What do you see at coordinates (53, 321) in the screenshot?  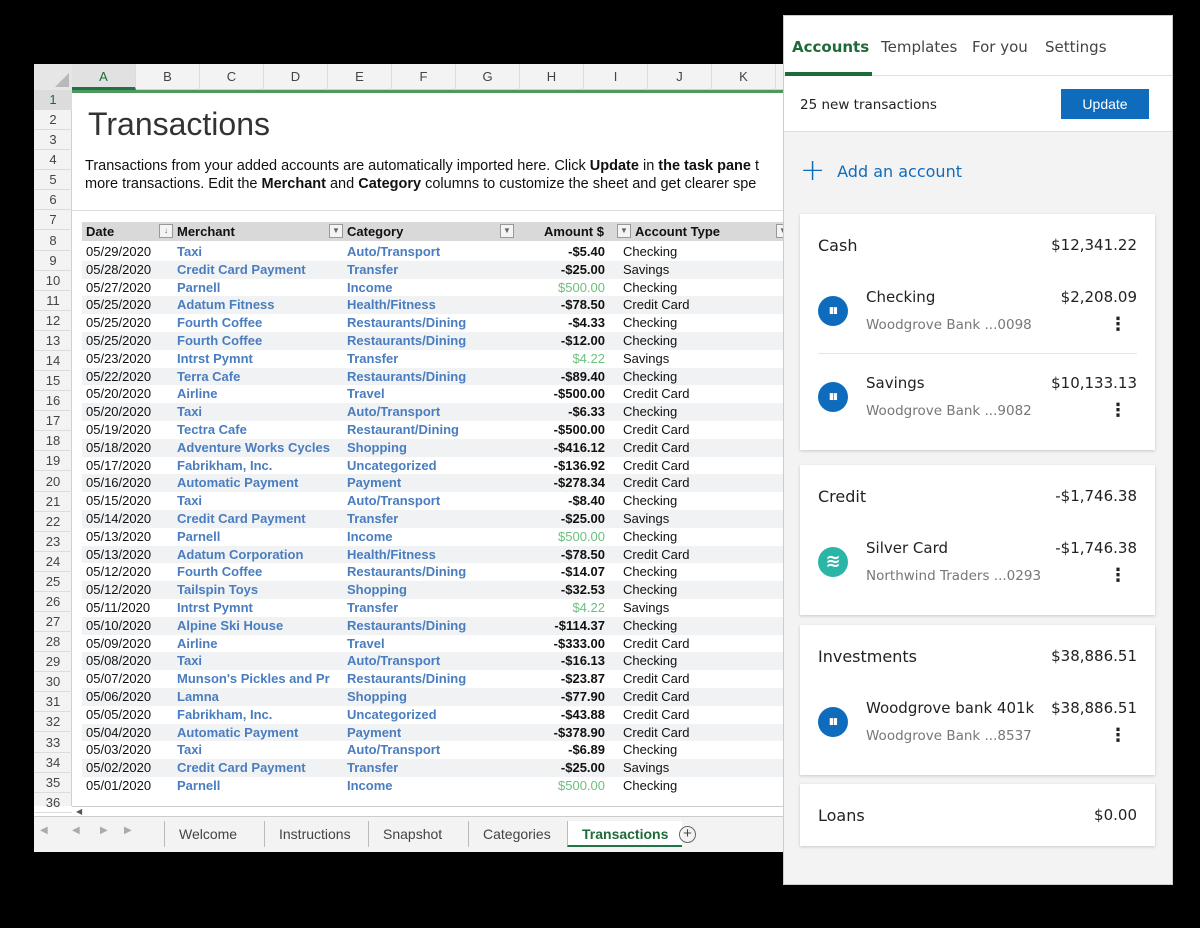 I see `row-header: 12` at bounding box center [53, 321].